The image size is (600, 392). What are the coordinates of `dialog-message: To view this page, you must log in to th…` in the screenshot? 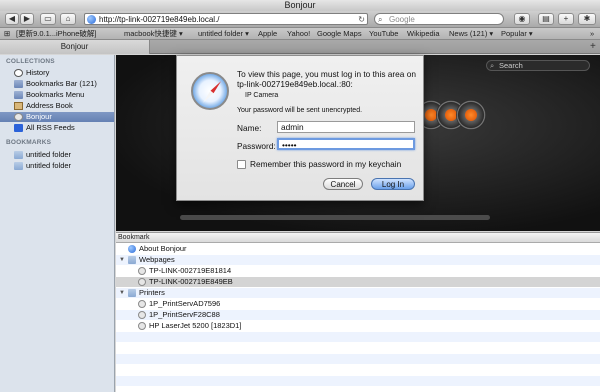 It's located at (326, 79).